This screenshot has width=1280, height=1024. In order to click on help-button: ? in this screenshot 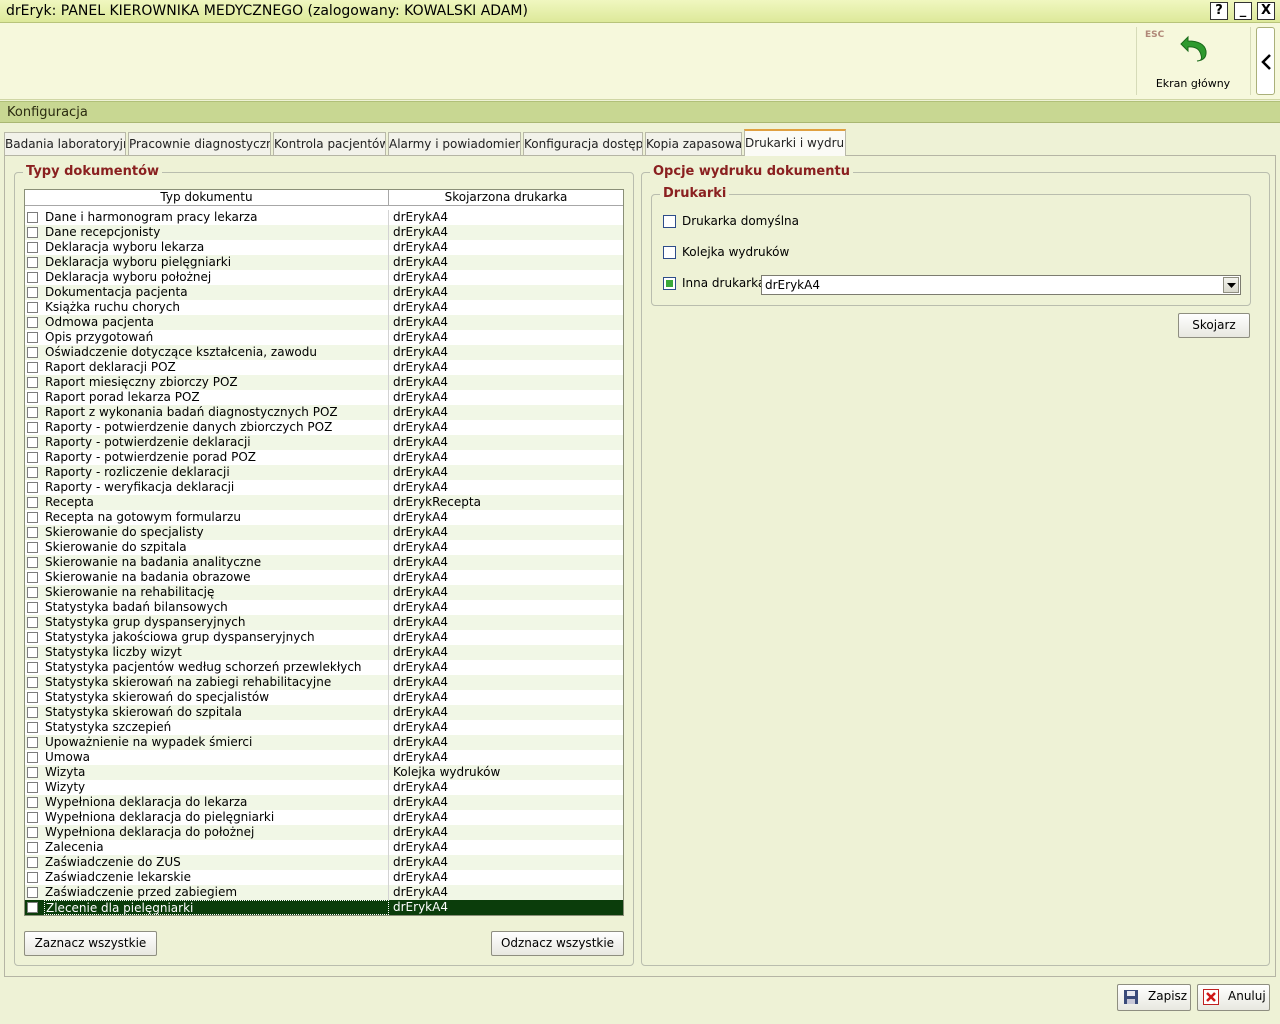, I will do `click(1219, 11)`.